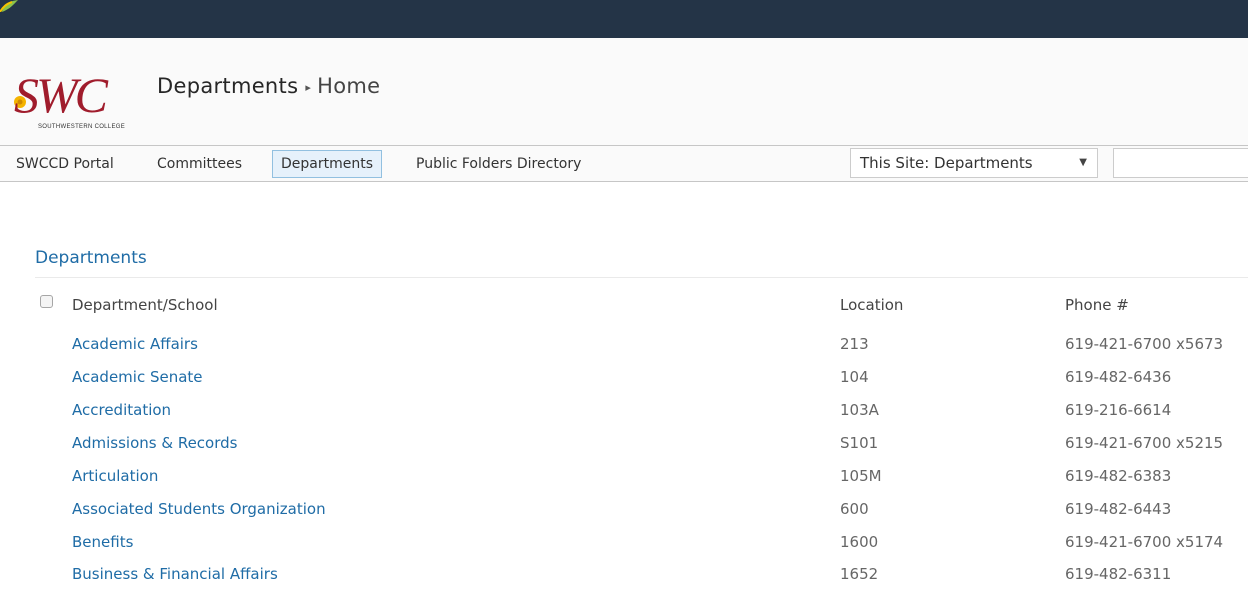  What do you see at coordinates (1118, 509) in the screenshot?
I see `phone-cell: 619-482-6443` at bounding box center [1118, 509].